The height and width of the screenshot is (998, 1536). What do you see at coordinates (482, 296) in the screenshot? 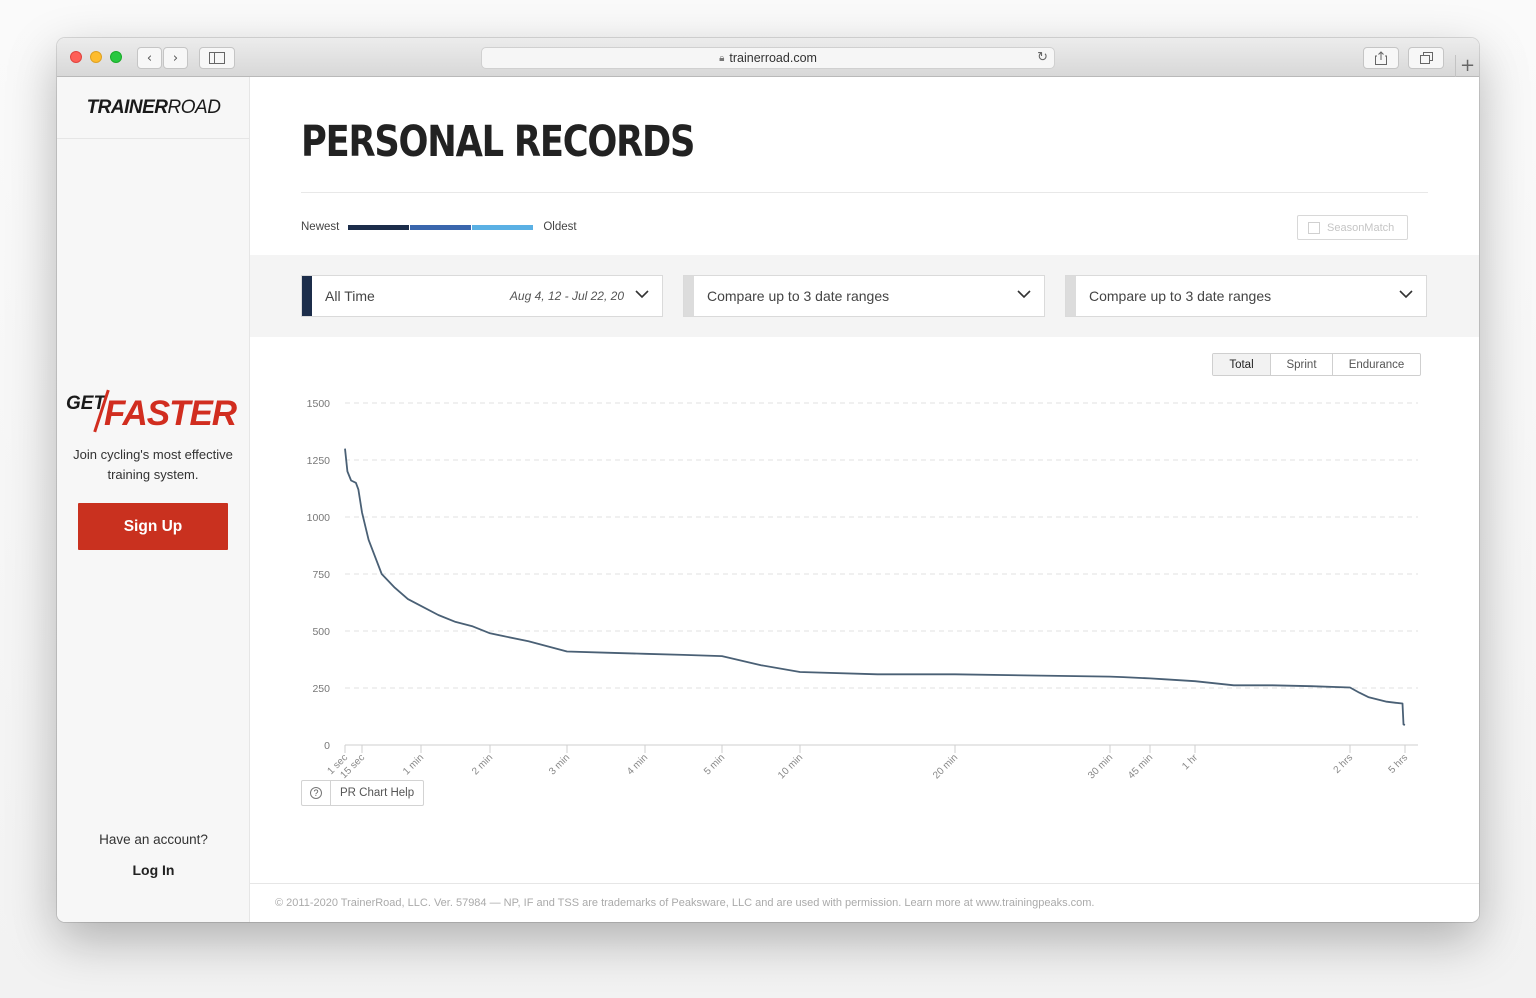
I see `date-range-dropdown-1: All Time Aug 4, 12 - Jul 22, 20` at bounding box center [482, 296].